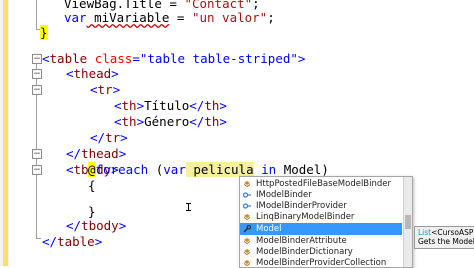 This screenshot has width=474, height=268. What do you see at coordinates (109, 137) in the screenshot?
I see `code-line-9: </tr>` at bounding box center [109, 137].